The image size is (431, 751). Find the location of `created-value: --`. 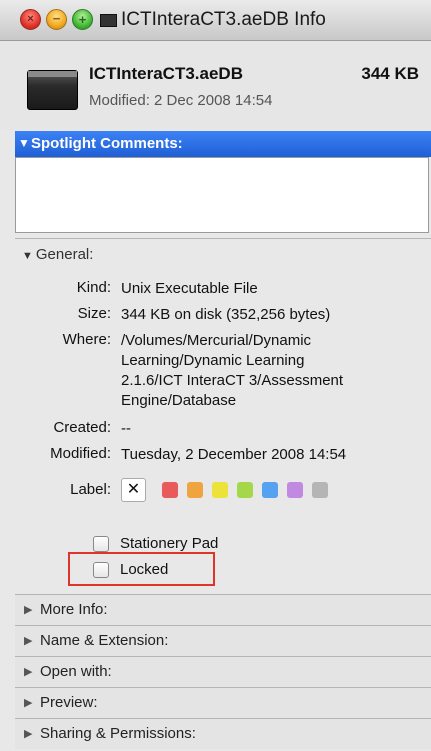

created-value: -- is located at coordinates (126, 428).